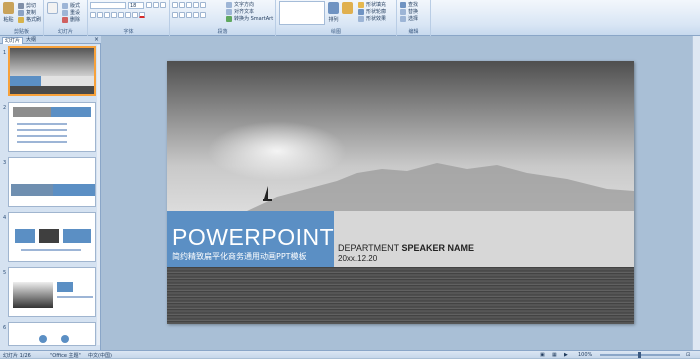 This screenshot has width=700, height=359. What do you see at coordinates (182, 5) in the screenshot?
I see `numbering-icon` at bounding box center [182, 5].